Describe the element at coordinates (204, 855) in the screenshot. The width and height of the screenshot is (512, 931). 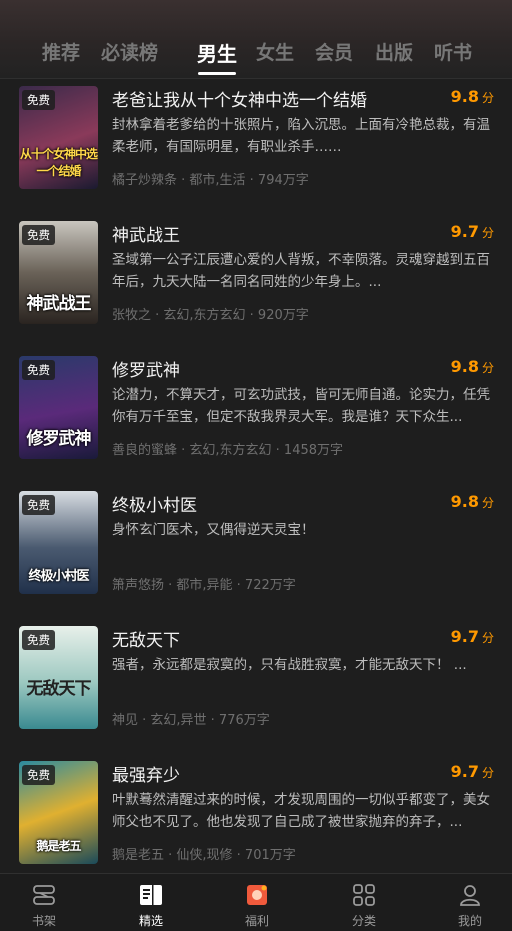
I see `book-meta: 鹅是老五 · 仙侠,现修 · 701万字` at that location.